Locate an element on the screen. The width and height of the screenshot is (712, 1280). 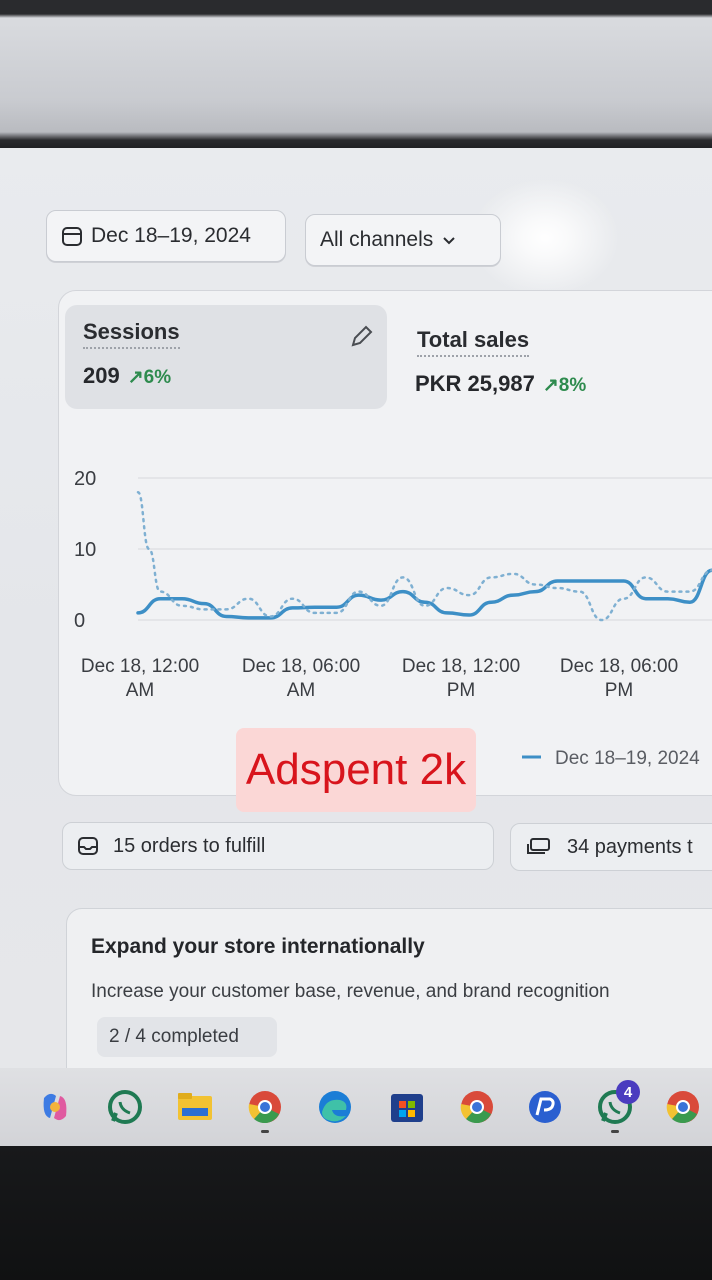
badge-count: 4 is located at coordinates (628, 1092).